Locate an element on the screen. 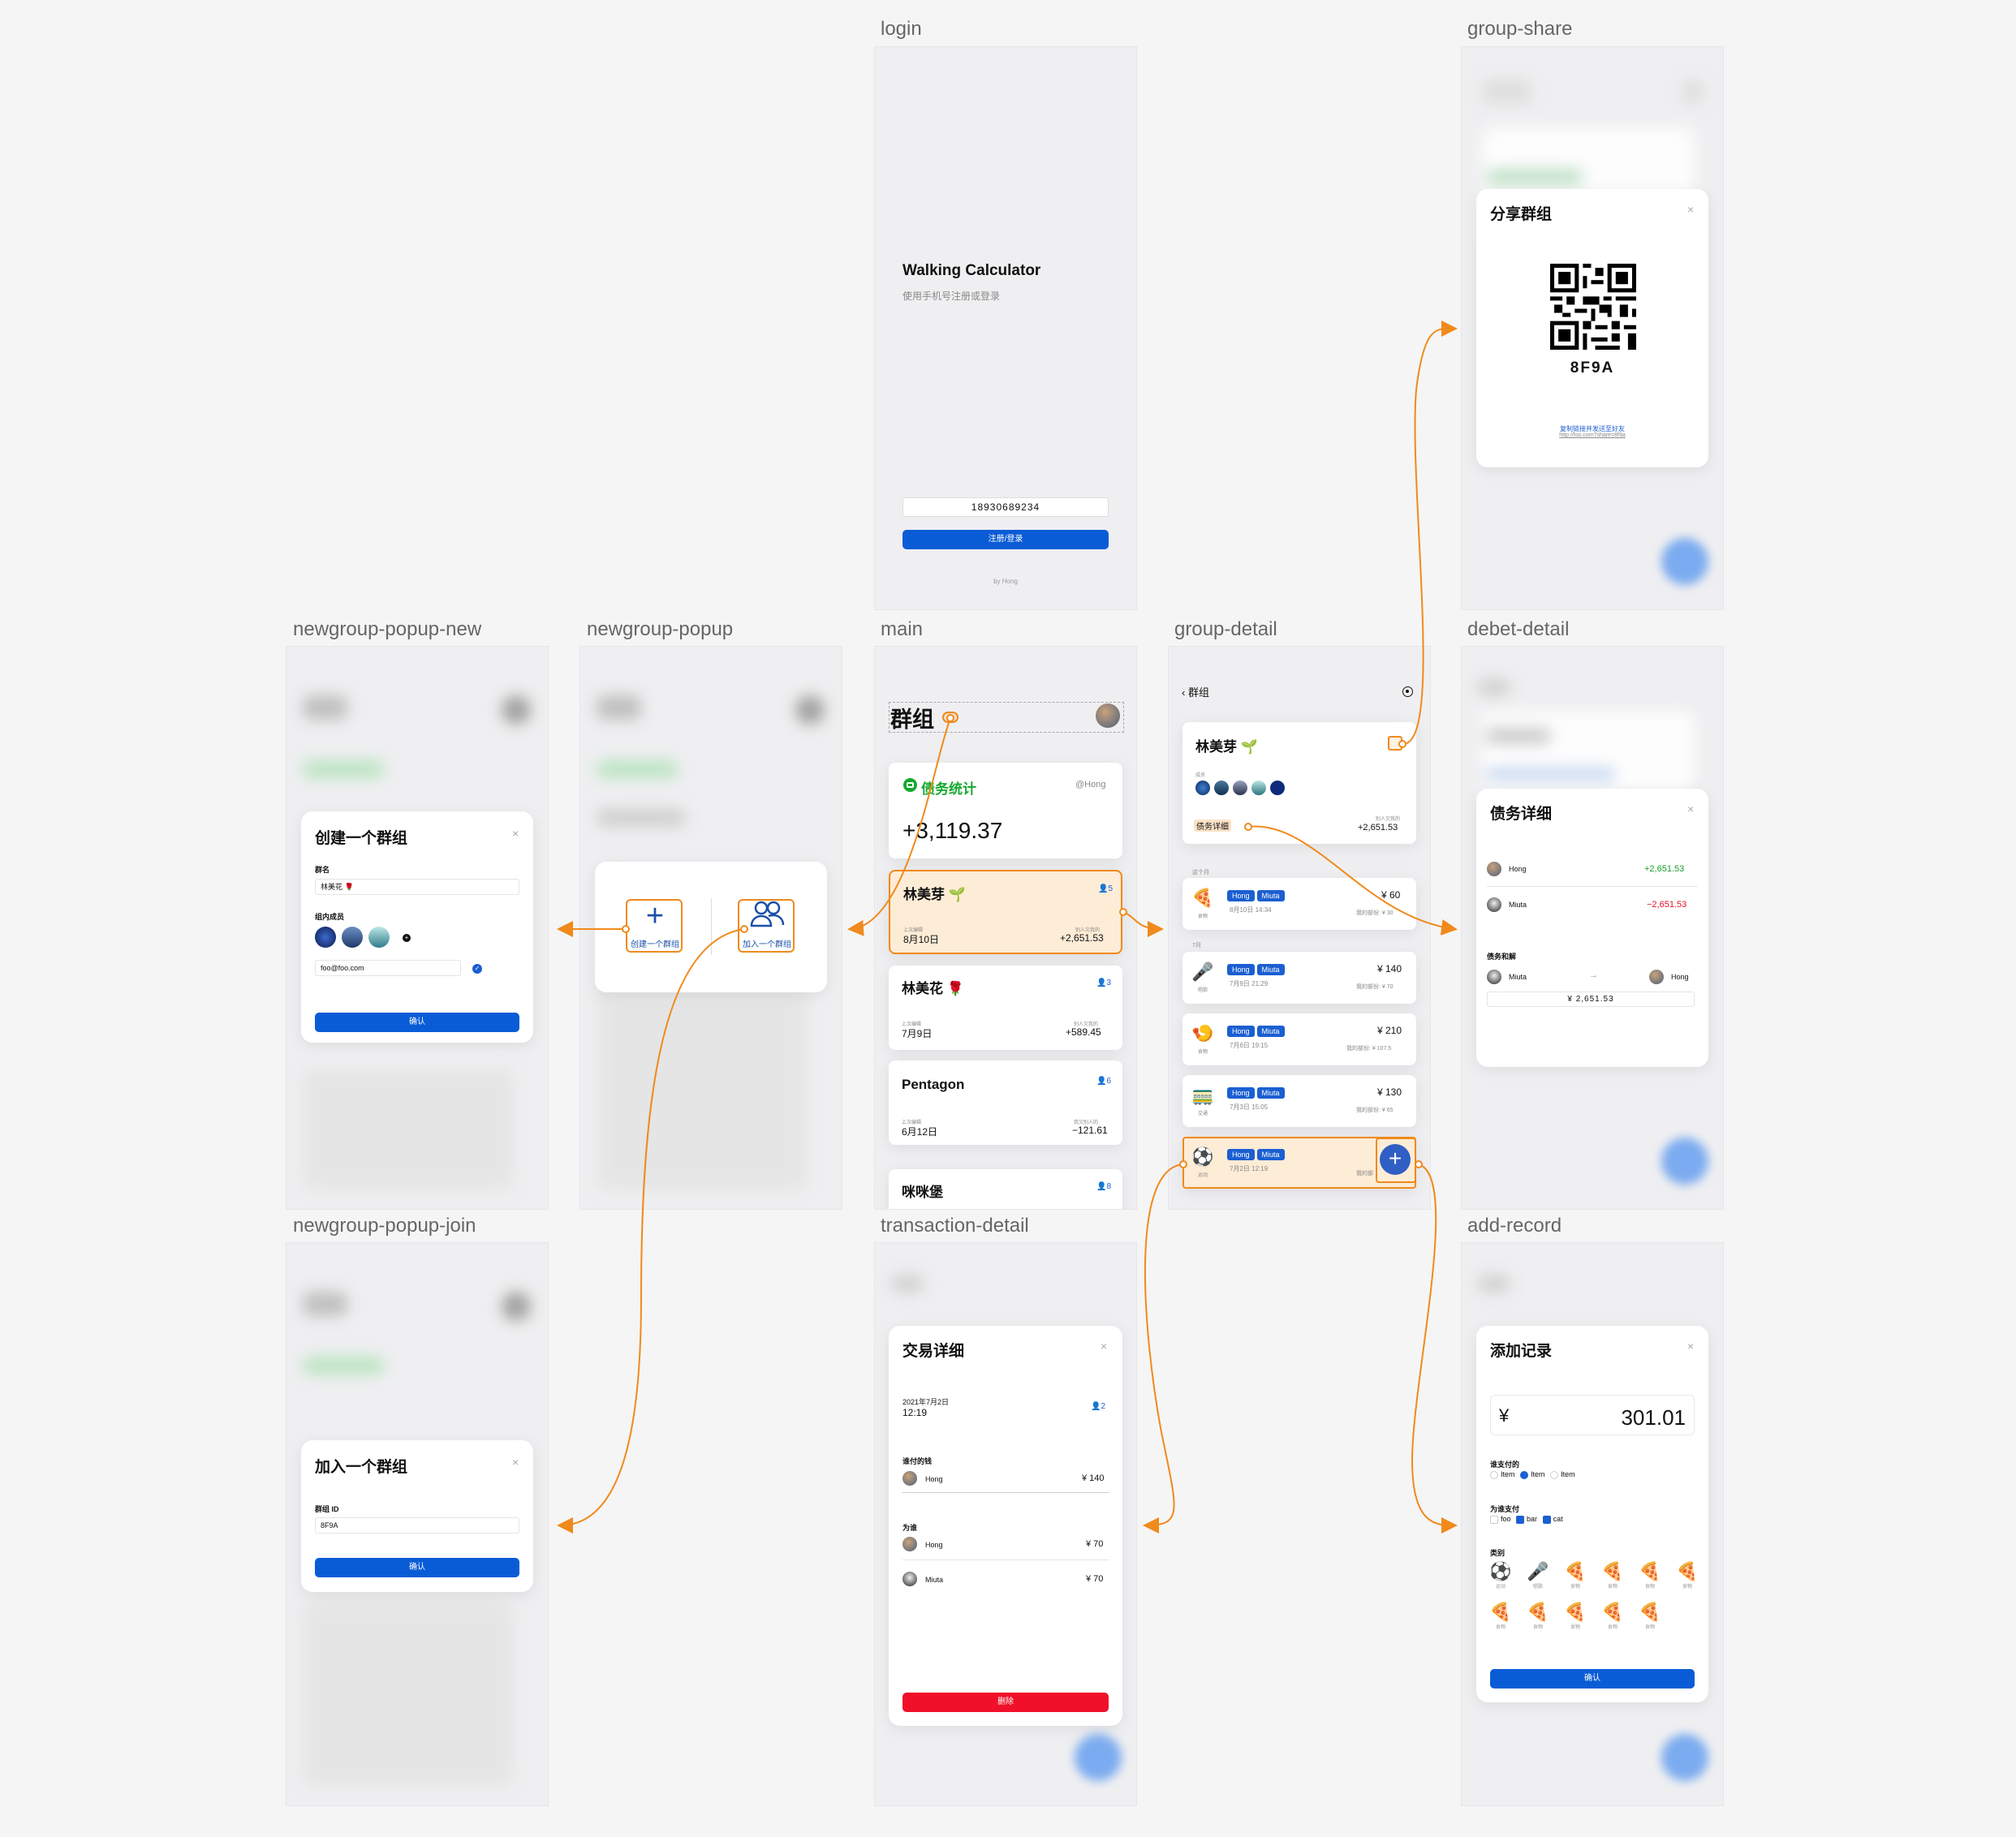  connector-transaction is located at coordinates (1164, 1349).